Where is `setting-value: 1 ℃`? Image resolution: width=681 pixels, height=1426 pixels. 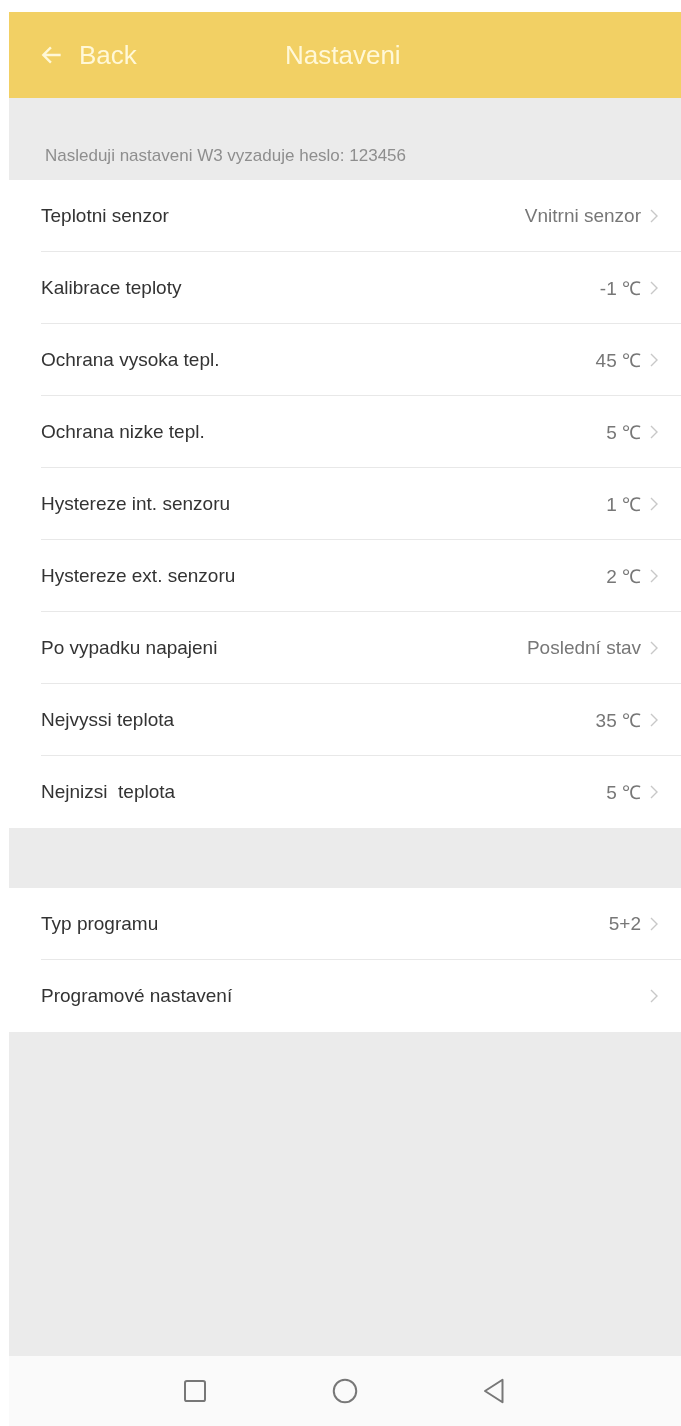 setting-value: 1 ℃ is located at coordinates (623, 504).